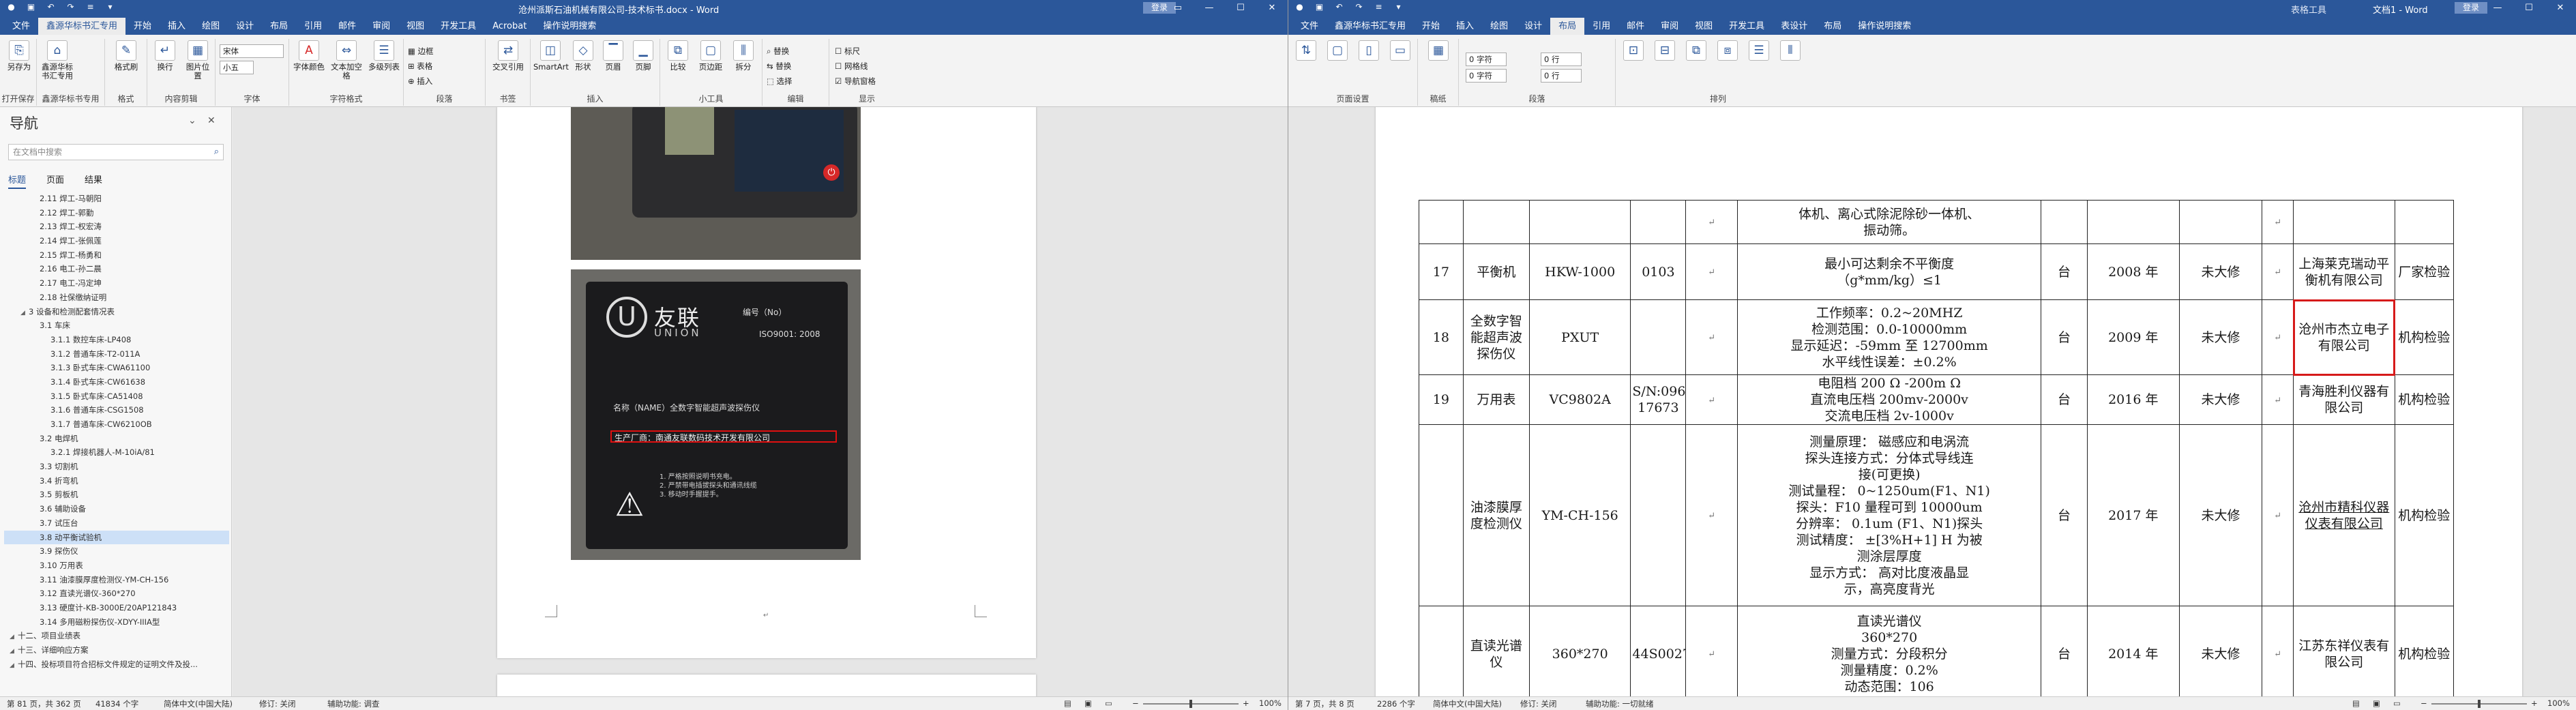 The image size is (2576, 710). What do you see at coordinates (2344, 651) in the screenshot?
I see `table-cell-mfr: 江苏东祥仪表有限公司` at bounding box center [2344, 651].